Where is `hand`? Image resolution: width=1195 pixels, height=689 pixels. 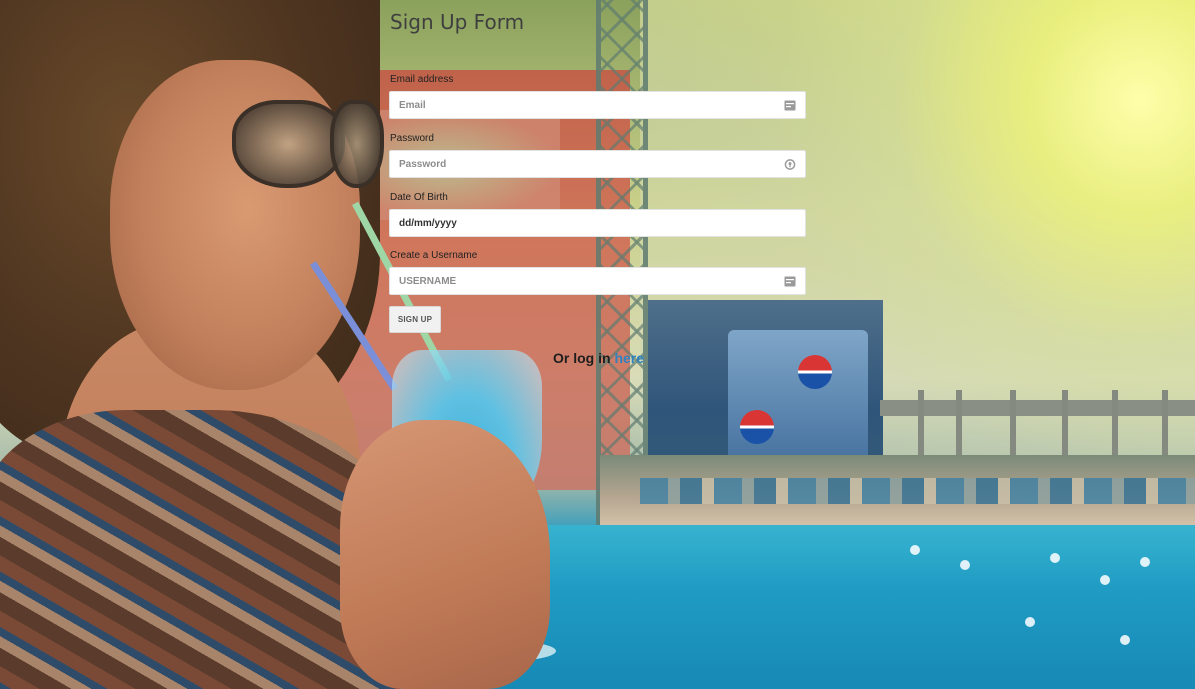
hand is located at coordinates (445, 554).